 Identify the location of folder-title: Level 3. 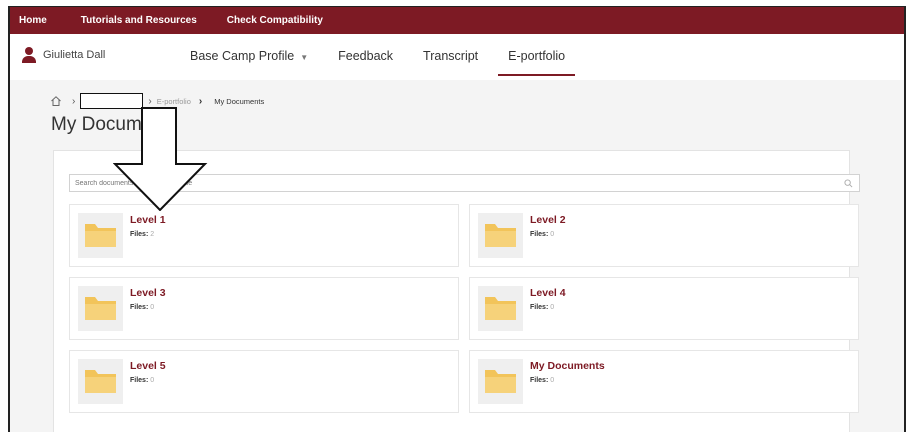
(148, 293).